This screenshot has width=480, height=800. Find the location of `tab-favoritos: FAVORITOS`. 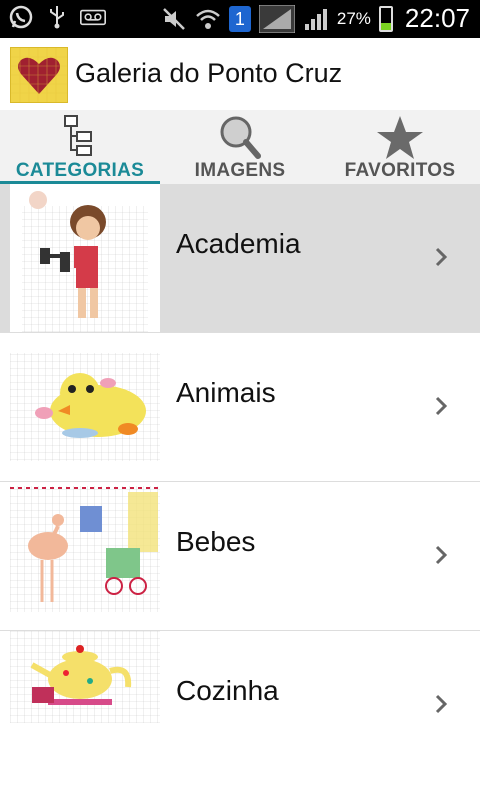

tab-favoritos: FAVORITOS is located at coordinates (400, 147).